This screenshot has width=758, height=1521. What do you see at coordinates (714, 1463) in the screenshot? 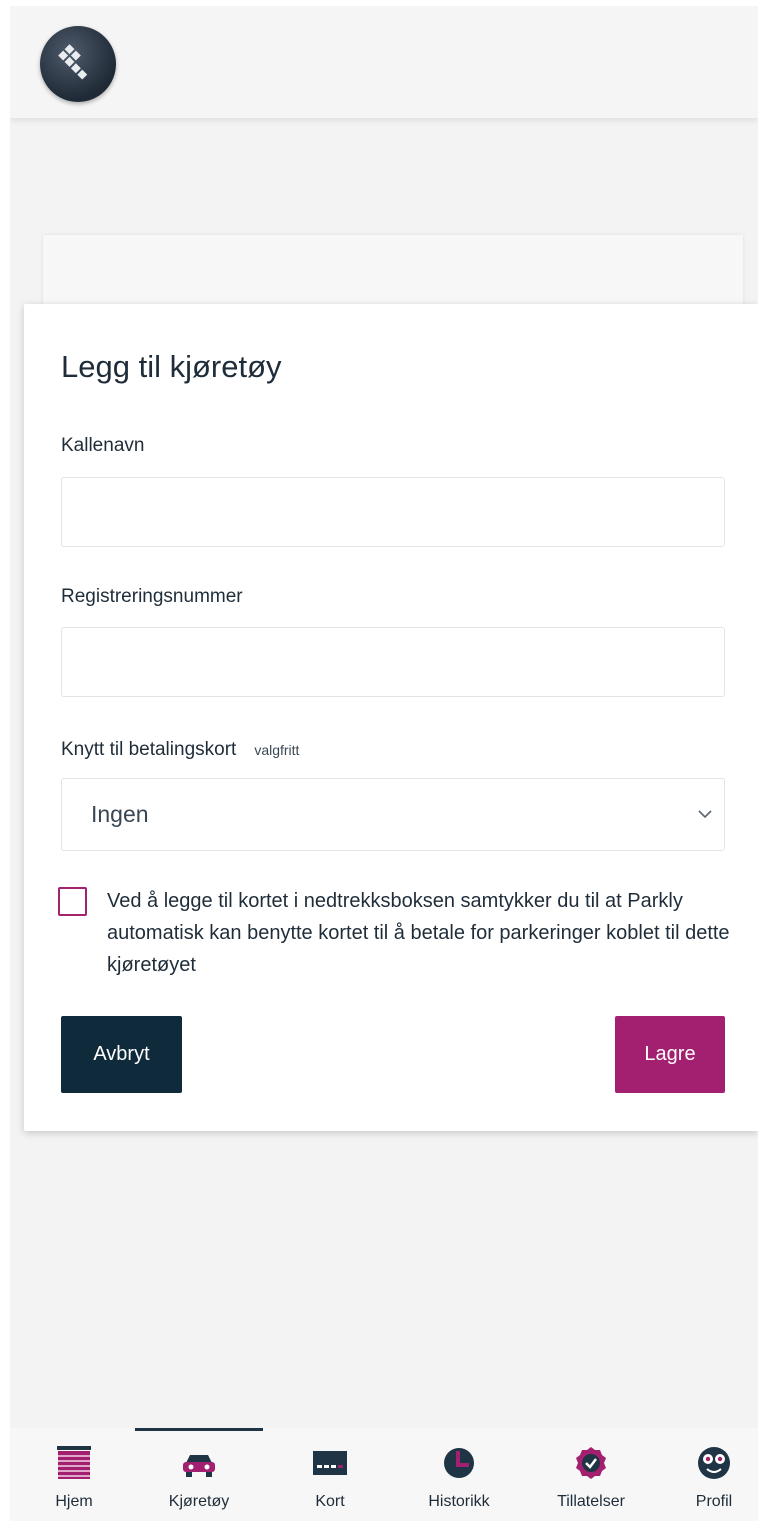
I see `profile-face-icon` at bounding box center [714, 1463].